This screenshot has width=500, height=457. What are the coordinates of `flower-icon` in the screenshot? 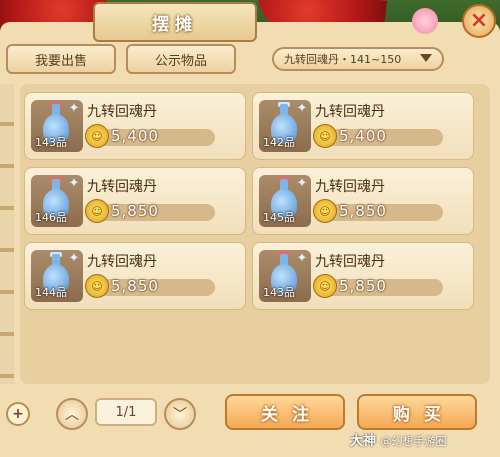 It's located at (425, 21).